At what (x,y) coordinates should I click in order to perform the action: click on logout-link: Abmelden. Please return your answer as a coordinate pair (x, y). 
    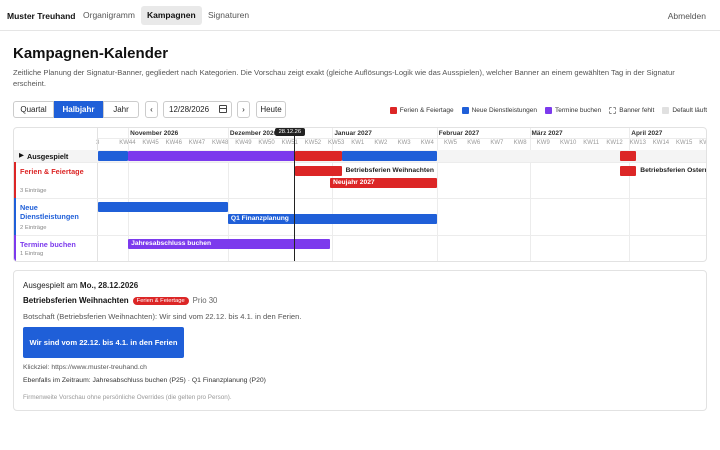
    Looking at the image, I should click on (687, 16).